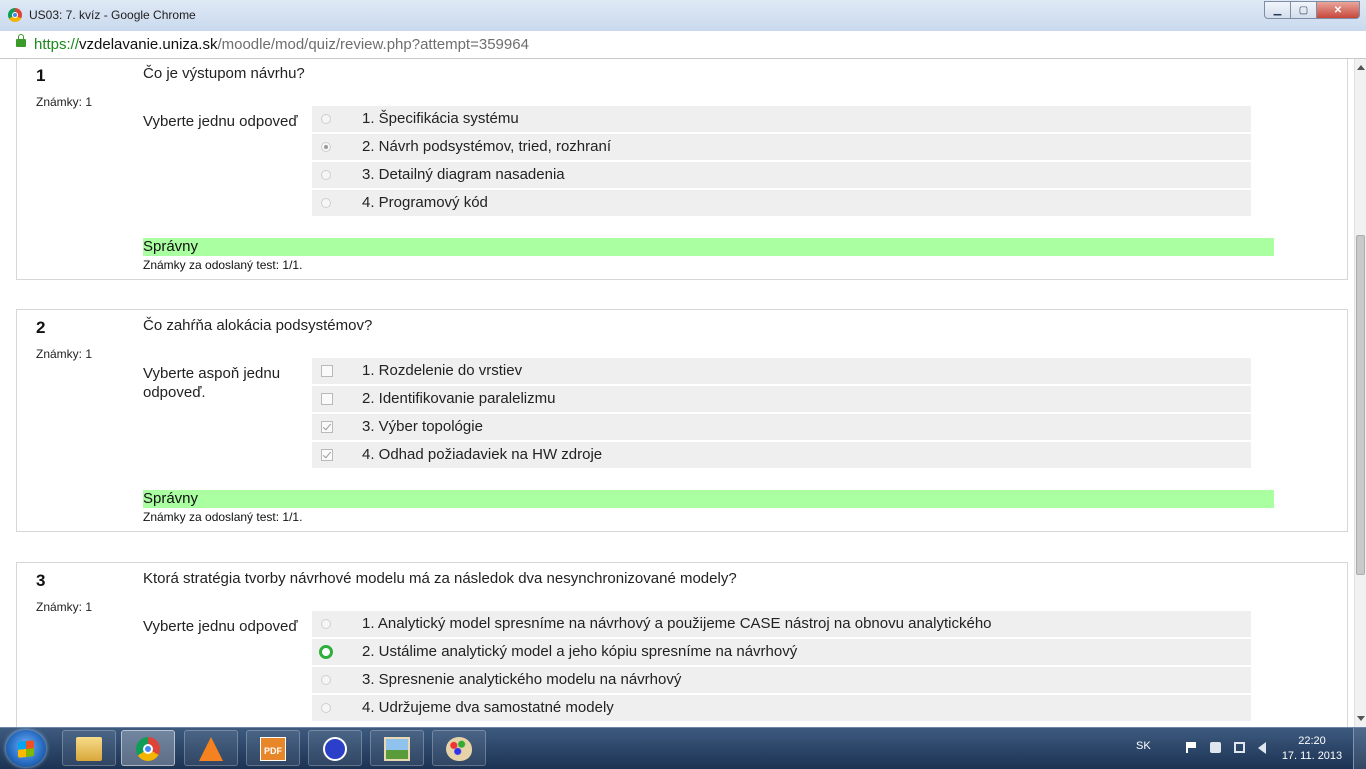 This screenshot has height=769, width=1366. I want to click on usb-device-icon, so click(1215, 747).